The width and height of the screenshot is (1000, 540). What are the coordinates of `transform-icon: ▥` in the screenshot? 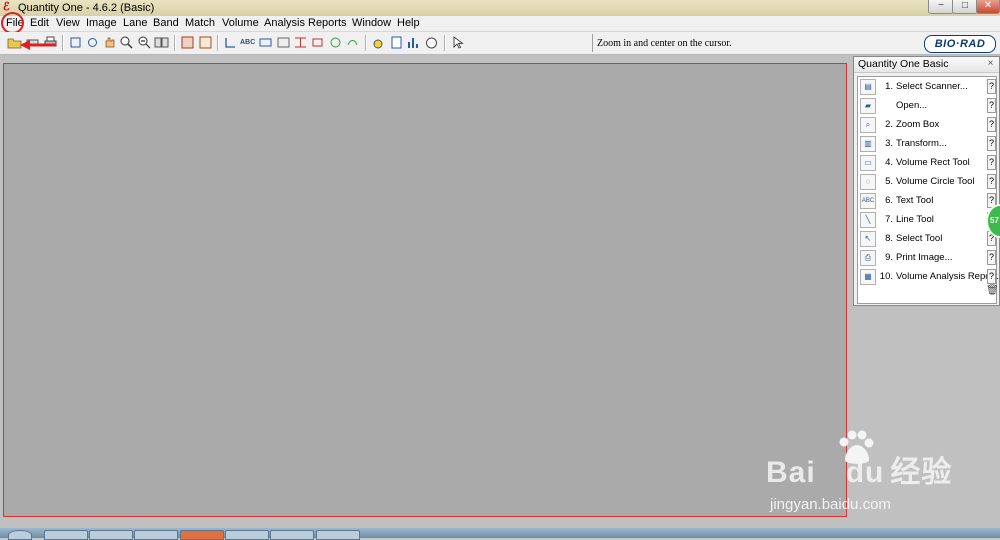 It's located at (868, 144).